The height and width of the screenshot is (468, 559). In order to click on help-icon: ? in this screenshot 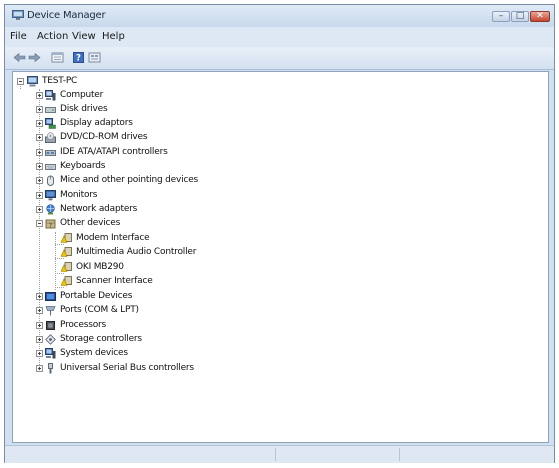, I will do `click(78, 57)`.